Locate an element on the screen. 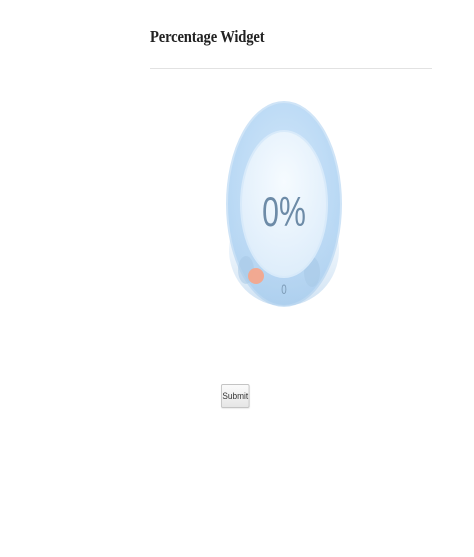 Image resolution: width=474 pixels, height=557 pixels. percentage-widget: 0% 0 is located at coordinates (284, 205).